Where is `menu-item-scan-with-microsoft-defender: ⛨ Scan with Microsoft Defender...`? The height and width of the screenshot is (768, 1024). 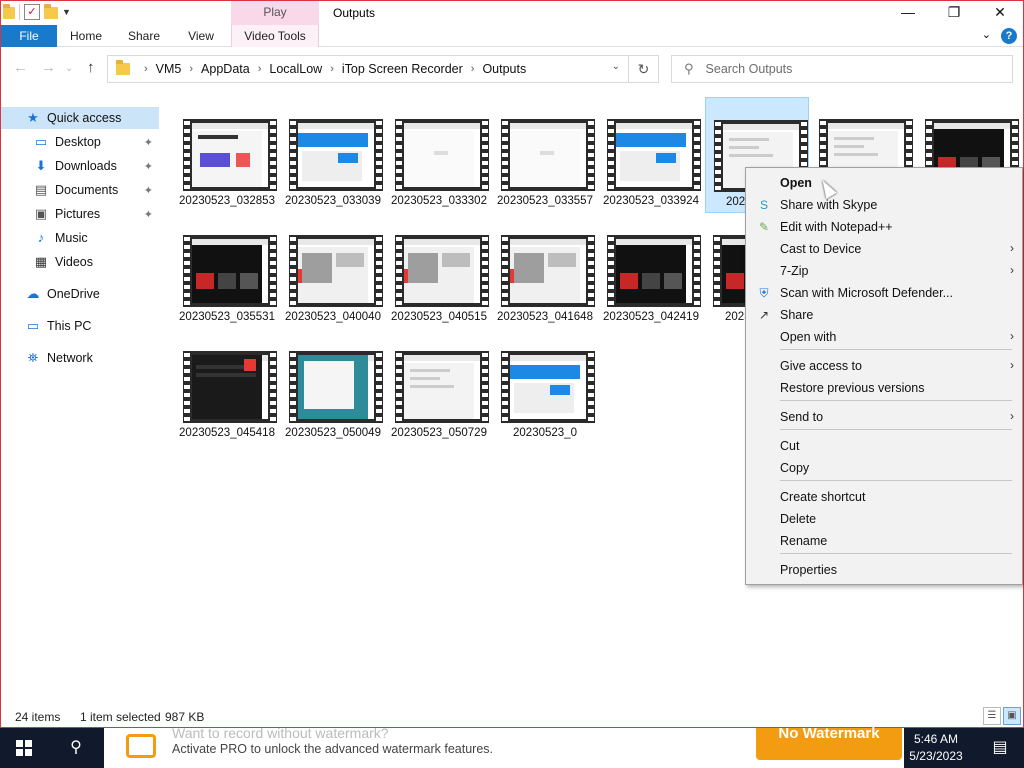
menu-item-scan-with-microsoft-defender: ⛨ Scan with Microsoft Defender... is located at coordinates (884, 293).